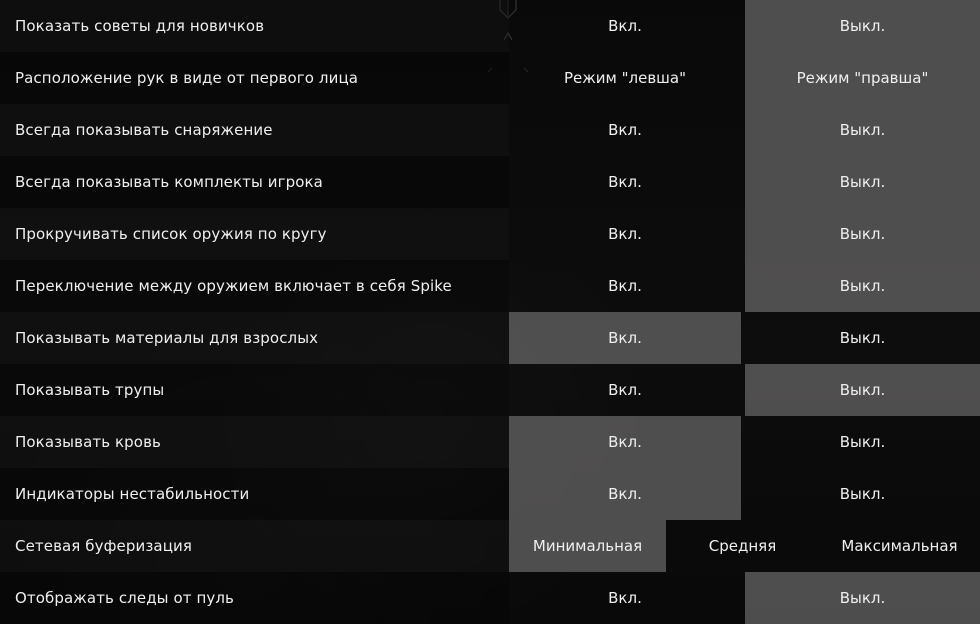 The height and width of the screenshot is (624, 980). Describe the element at coordinates (254, 390) in the screenshot. I see `setting-label: Показывать трупы` at that location.